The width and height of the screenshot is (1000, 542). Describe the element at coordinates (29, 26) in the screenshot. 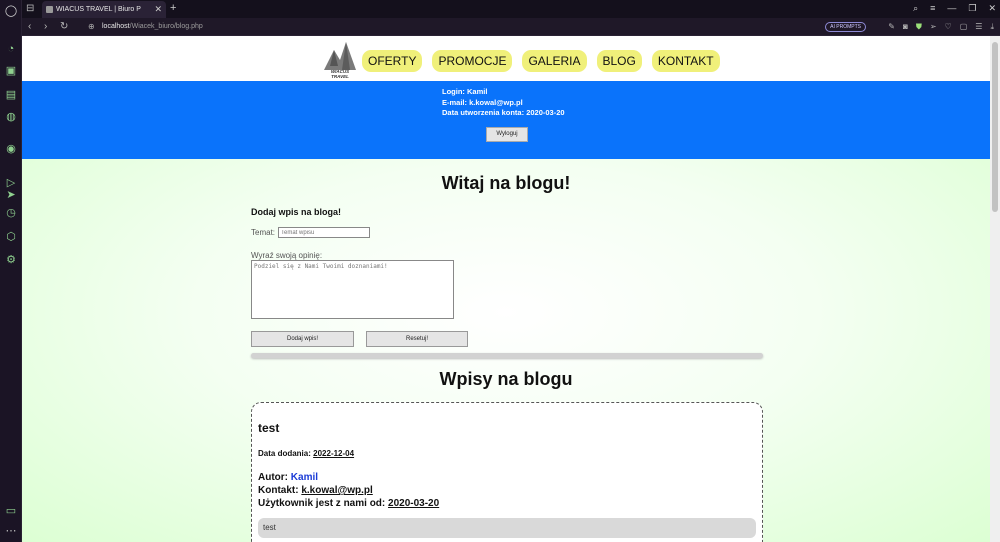

I see `back-icon: ‹` at that location.